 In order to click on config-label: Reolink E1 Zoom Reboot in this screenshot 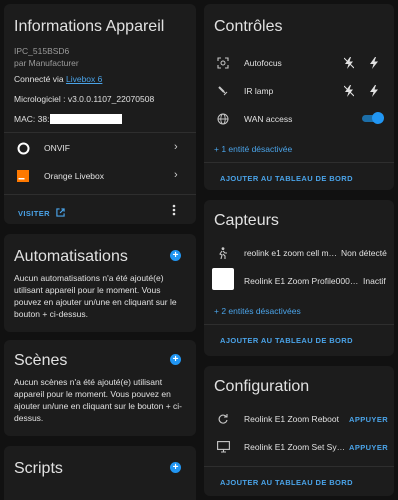, I will do `click(291, 419)`.